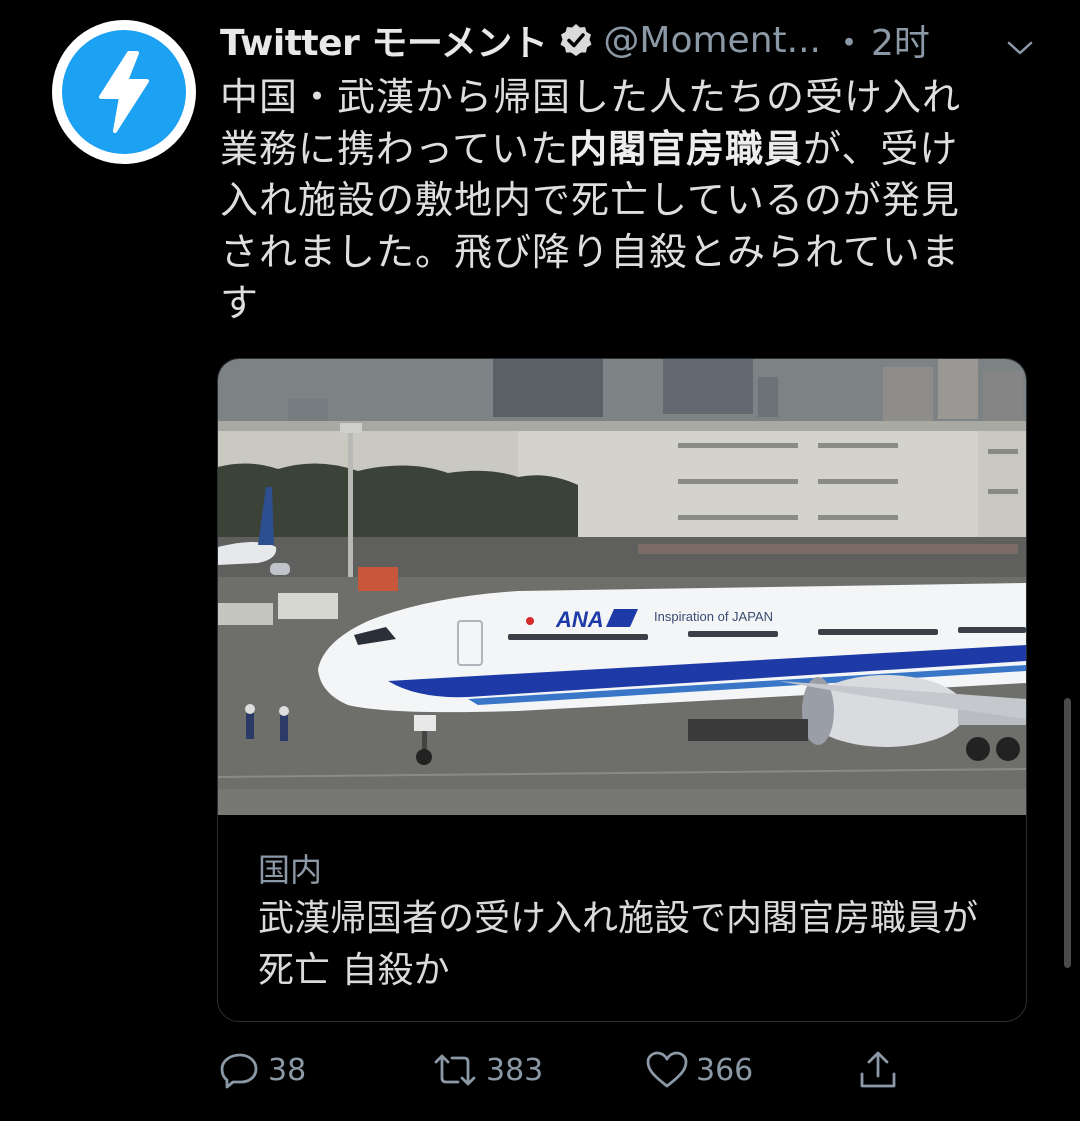 The height and width of the screenshot is (1121, 1080). Describe the element at coordinates (262, 1070) in the screenshot. I see `reply-button: 38` at that location.